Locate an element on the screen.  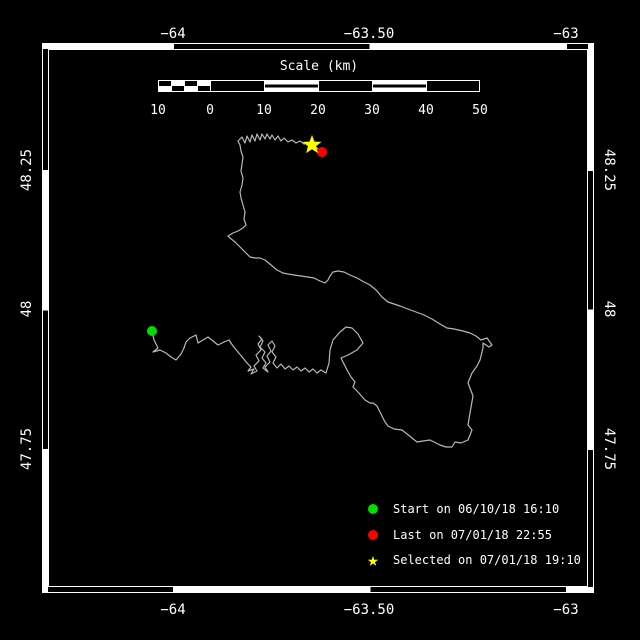
scale-label-0: 10 is located at coordinates (158, 110).